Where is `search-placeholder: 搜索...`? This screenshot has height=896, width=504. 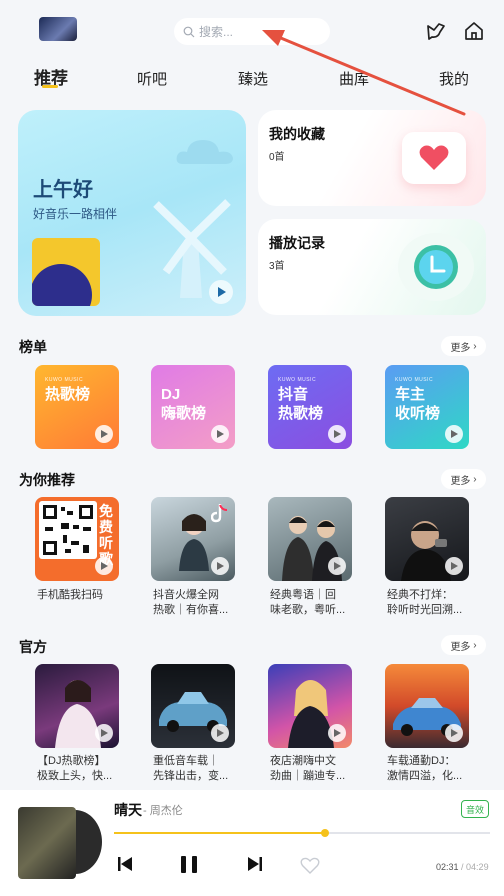 search-placeholder: 搜索... is located at coordinates (216, 32).